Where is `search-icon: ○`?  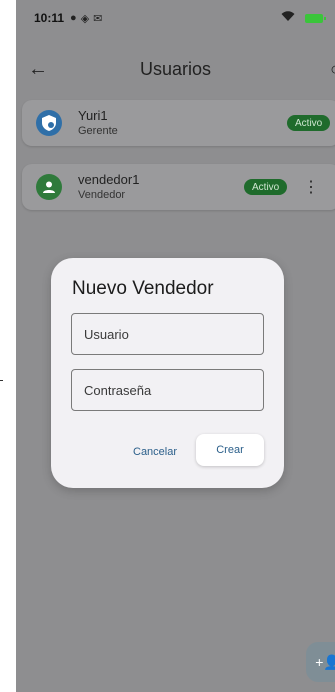
search-icon: ○ is located at coordinates (332, 69).